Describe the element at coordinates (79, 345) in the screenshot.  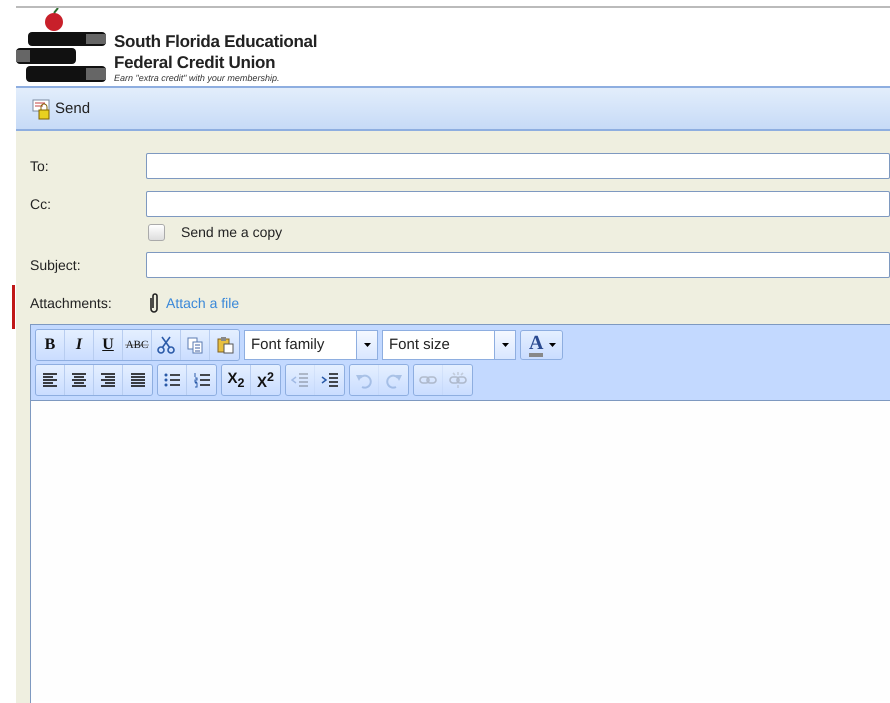
I see `format-button: I` at that location.